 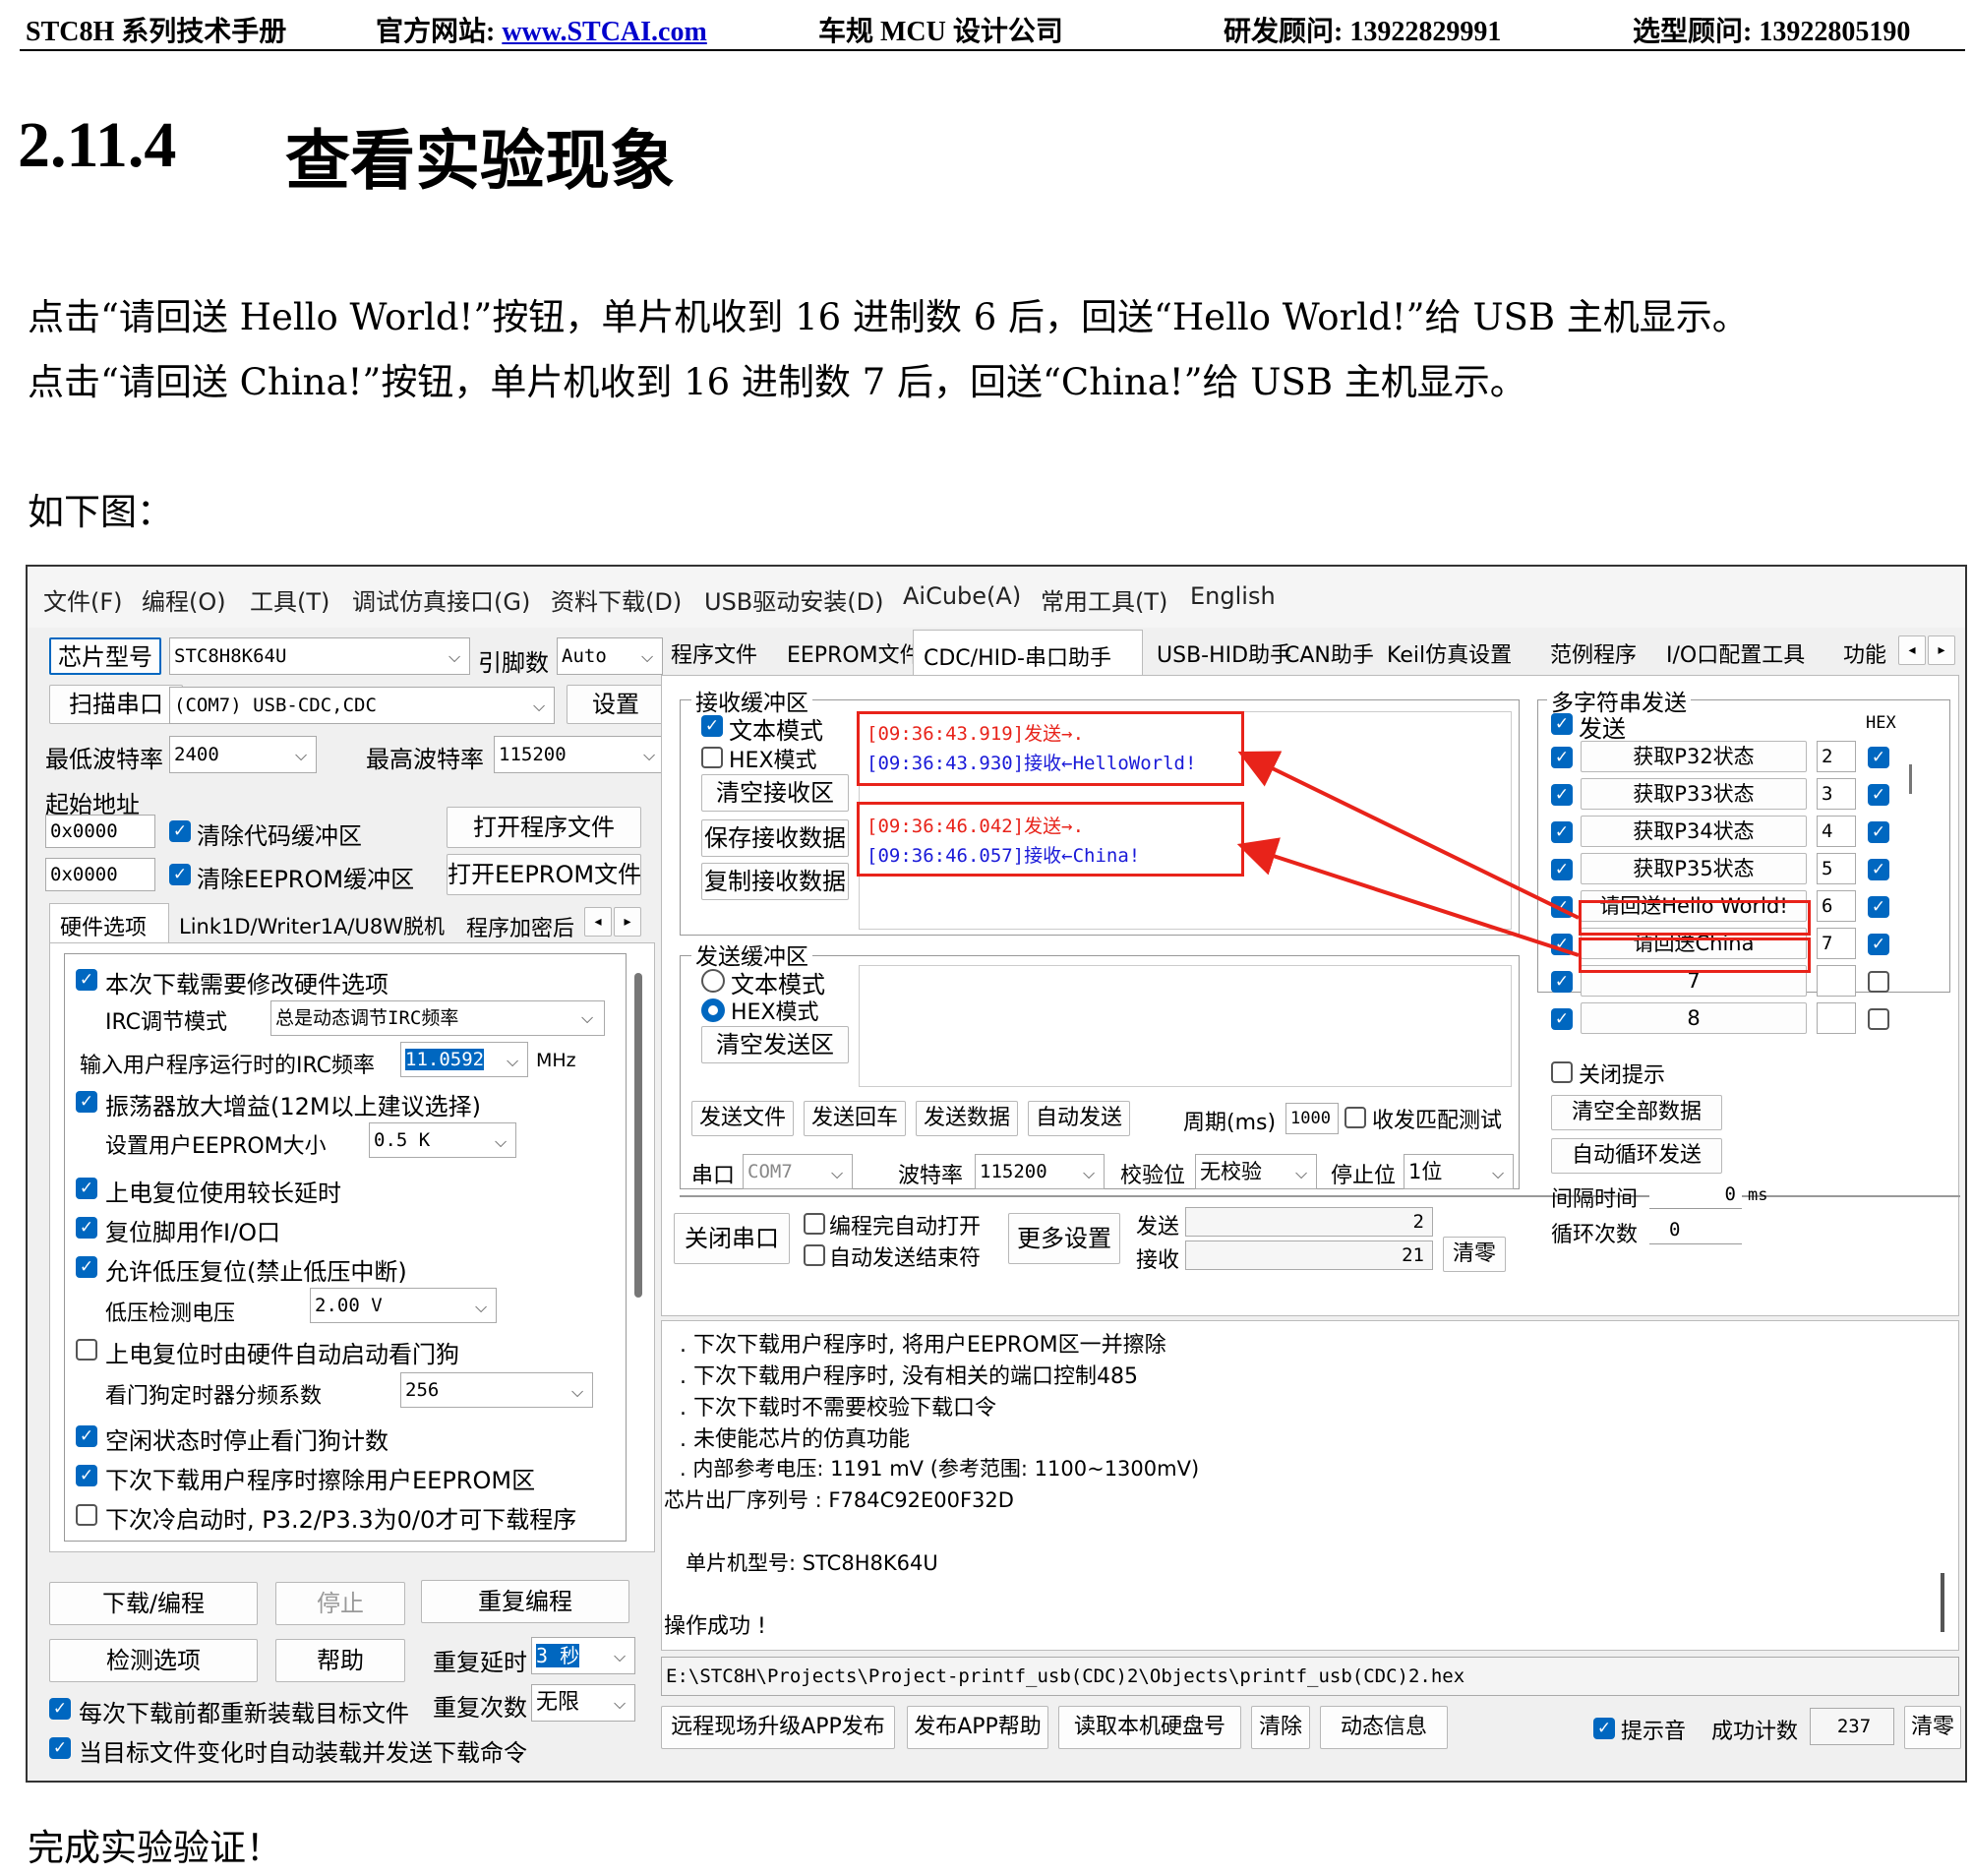 I want to click on check-options-button: 检测选项, so click(x=153, y=1660).